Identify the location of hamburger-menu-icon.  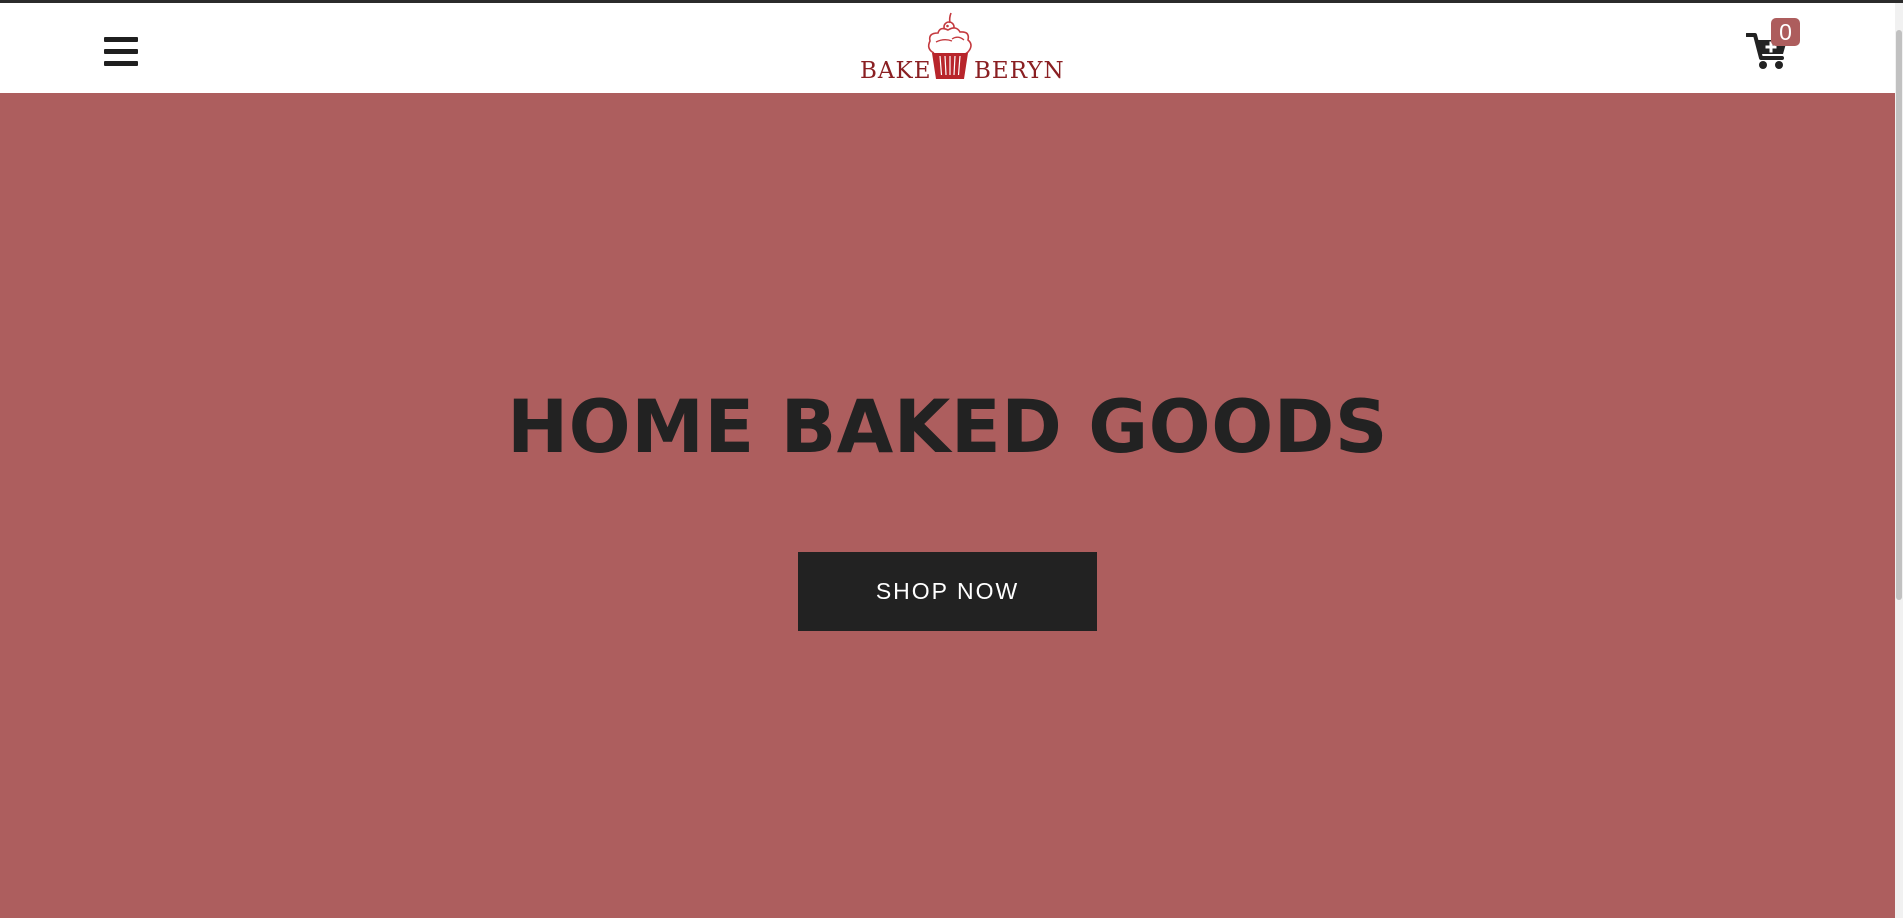
(121, 52).